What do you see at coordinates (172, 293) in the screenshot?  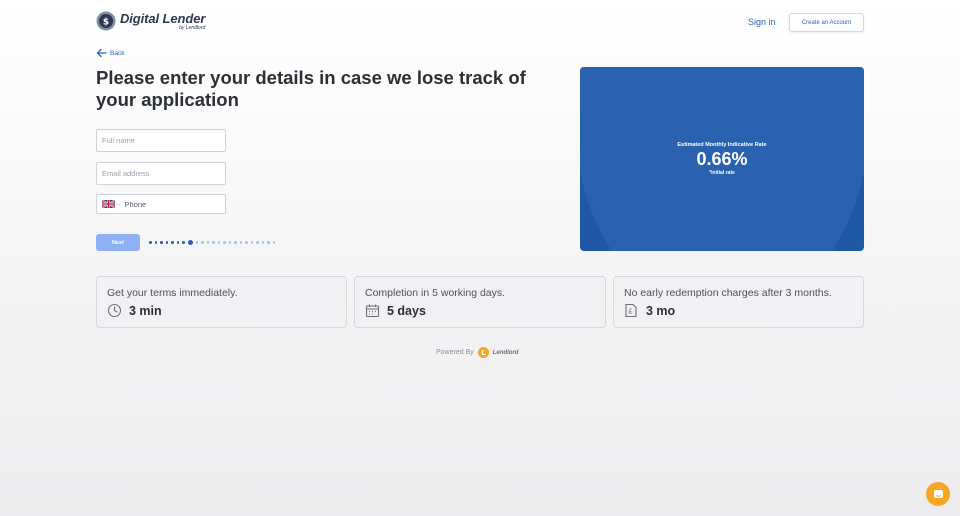 I see `feature-title: Get your terms immediately.` at bounding box center [172, 293].